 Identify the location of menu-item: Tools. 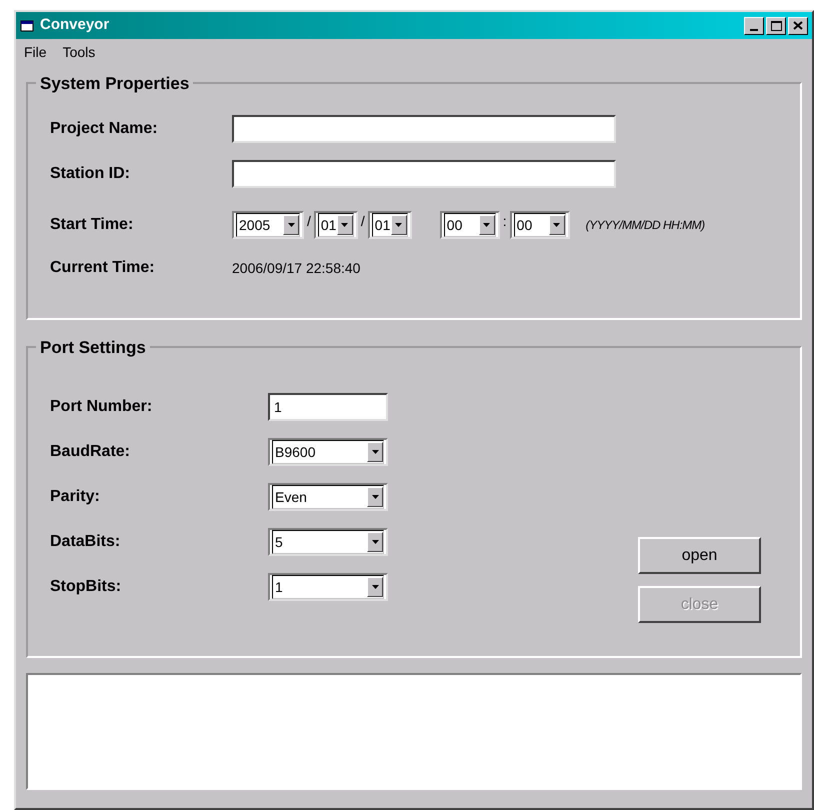
(79, 52).